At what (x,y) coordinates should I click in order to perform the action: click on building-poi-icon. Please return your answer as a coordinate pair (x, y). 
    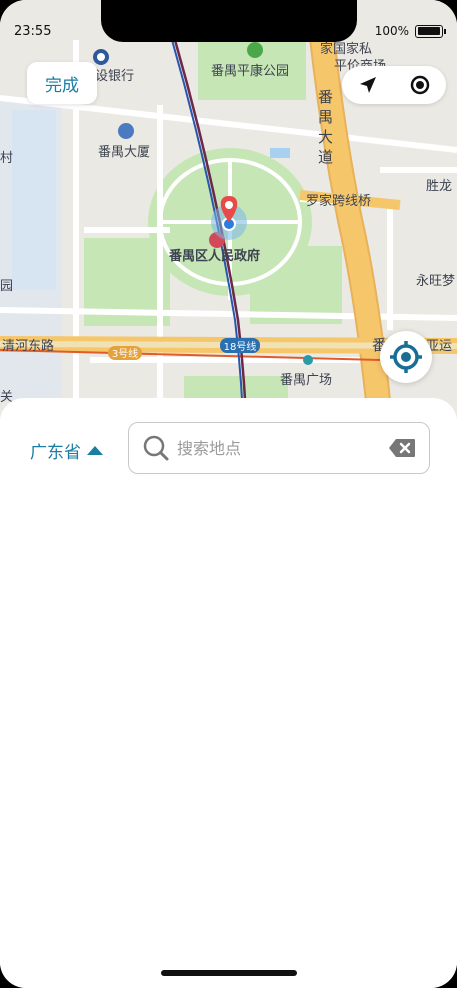
    Looking at the image, I should click on (126, 131).